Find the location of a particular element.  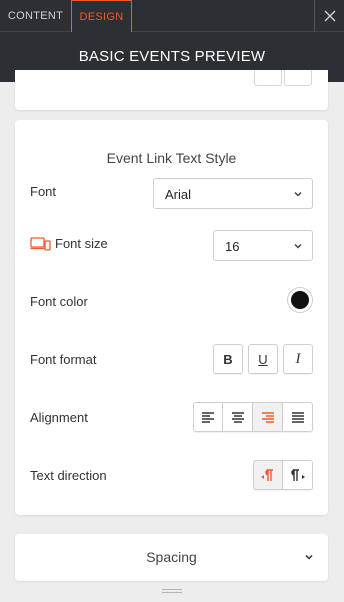

italic-icon: I is located at coordinates (298, 358).